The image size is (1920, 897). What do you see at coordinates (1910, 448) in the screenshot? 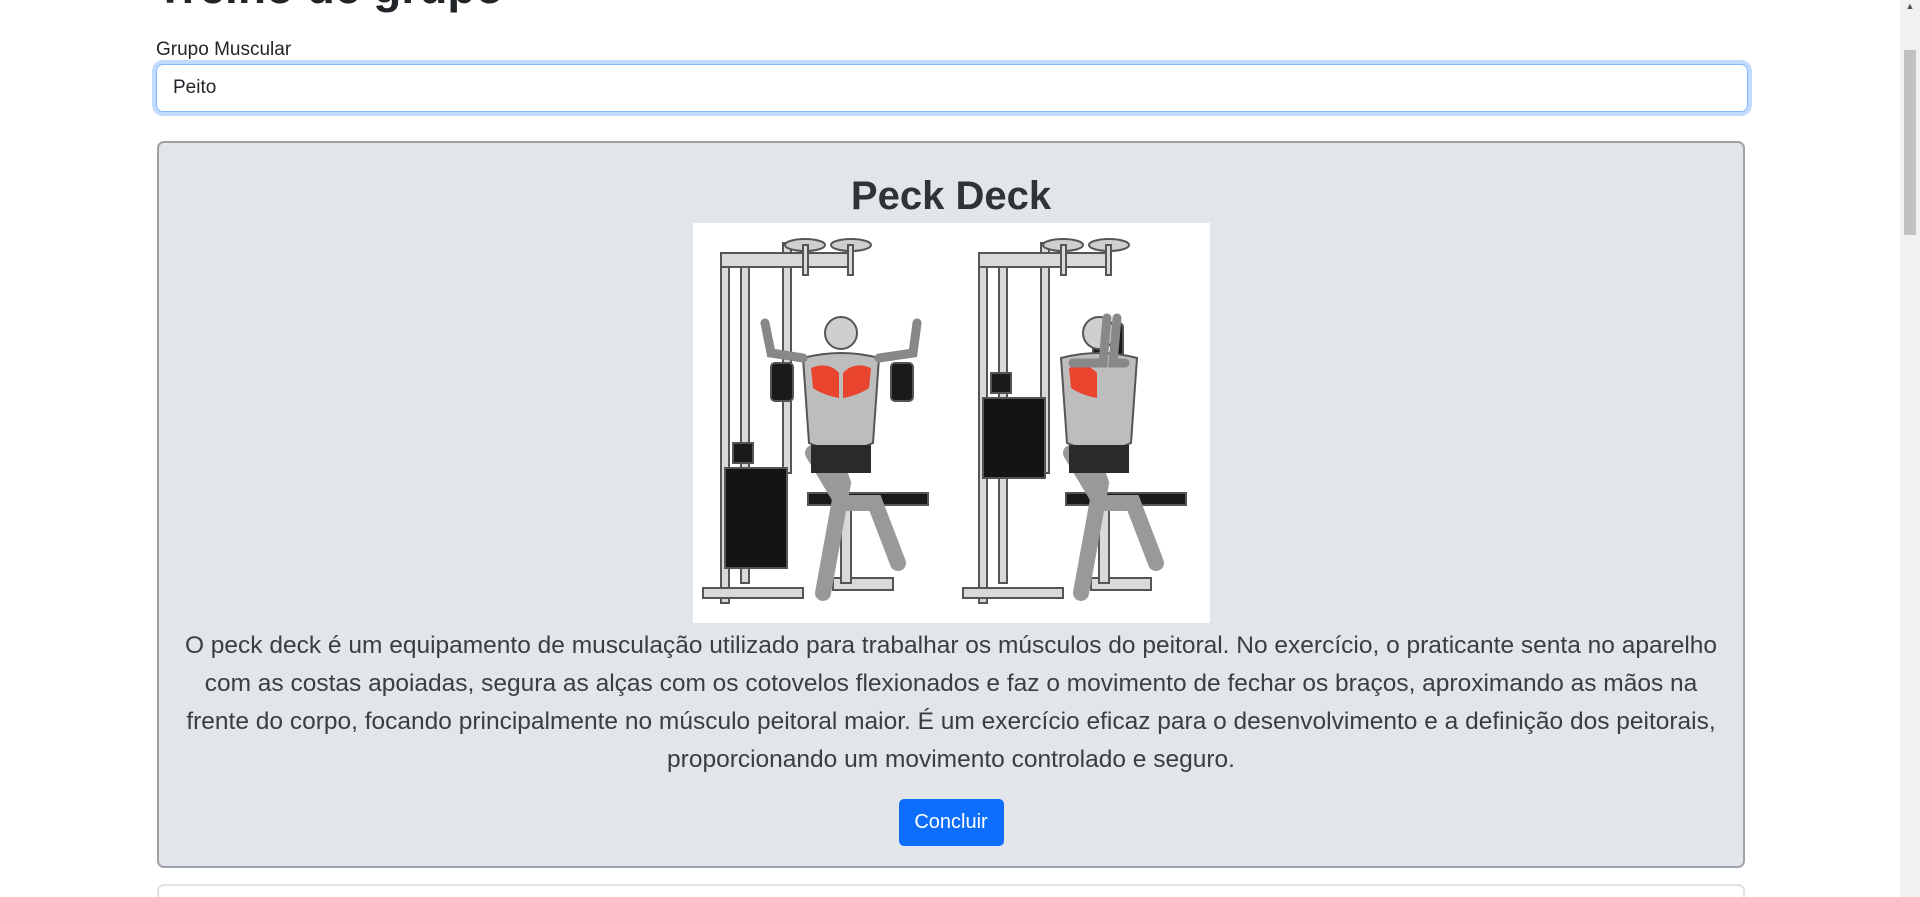
I see `page-scrollbar: ▲` at bounding box center [1910, 448].